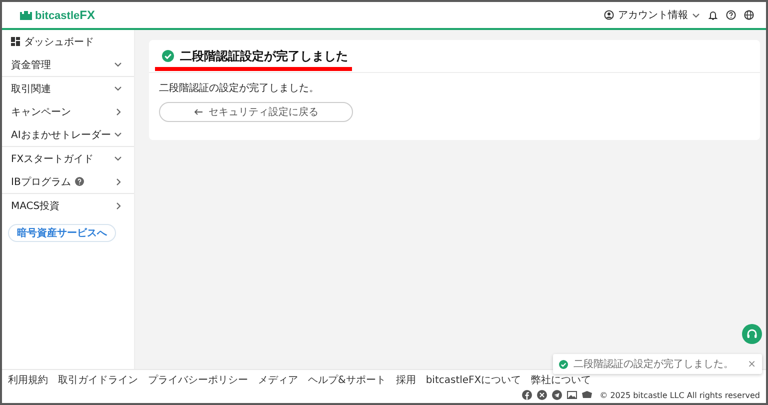 The image size is (768, 405). I want to click on image-icon, so click(571, 395).